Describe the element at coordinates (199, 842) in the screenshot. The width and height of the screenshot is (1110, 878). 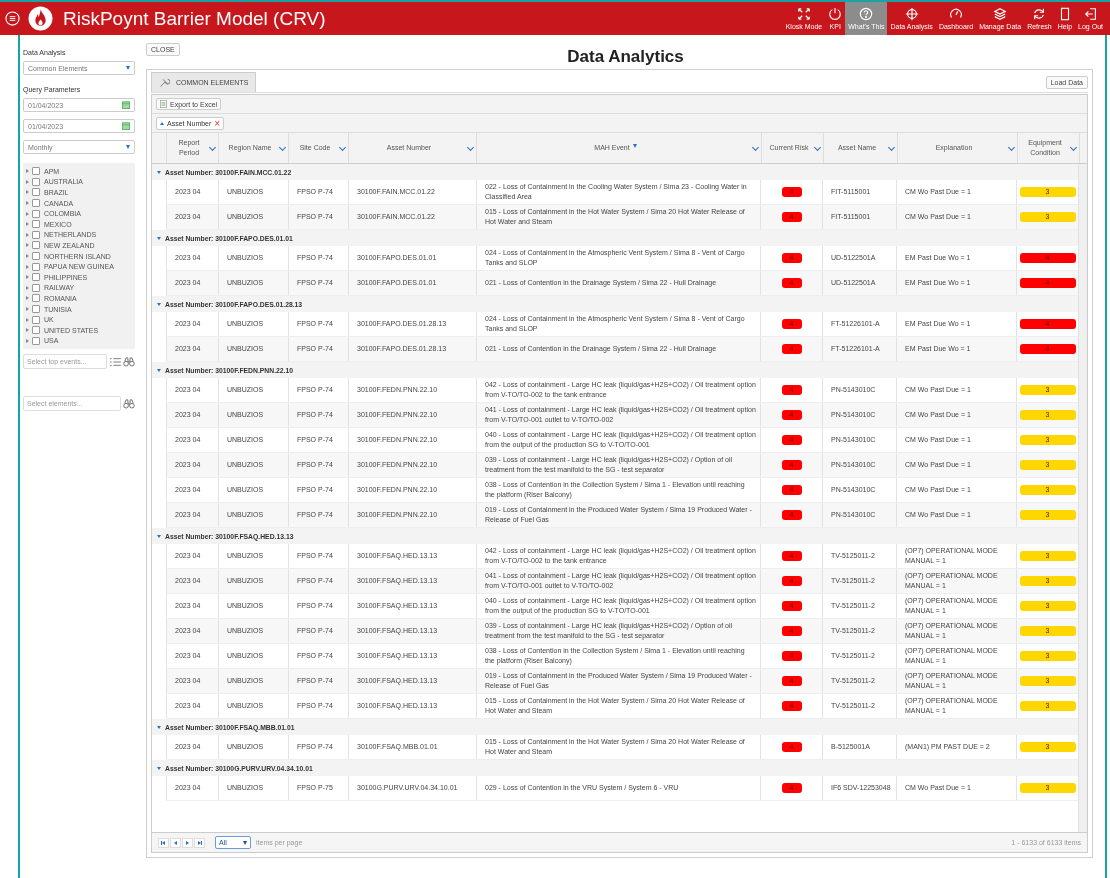
I see `last-page-button` at that location.